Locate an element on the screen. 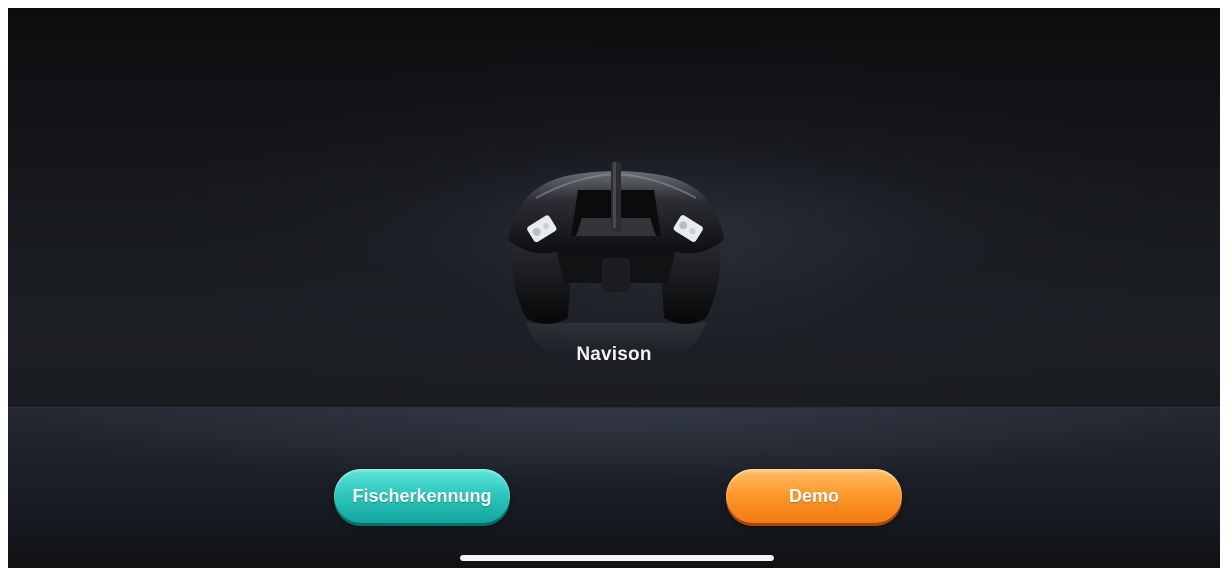  fischerkennung-button: Fischerkennung is located at coordinates (422, 496).